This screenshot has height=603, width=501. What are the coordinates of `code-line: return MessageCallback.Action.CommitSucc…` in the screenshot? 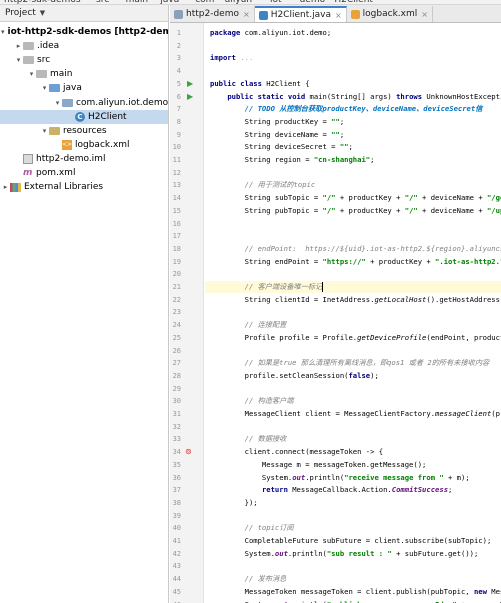 It's located at (331, 490).